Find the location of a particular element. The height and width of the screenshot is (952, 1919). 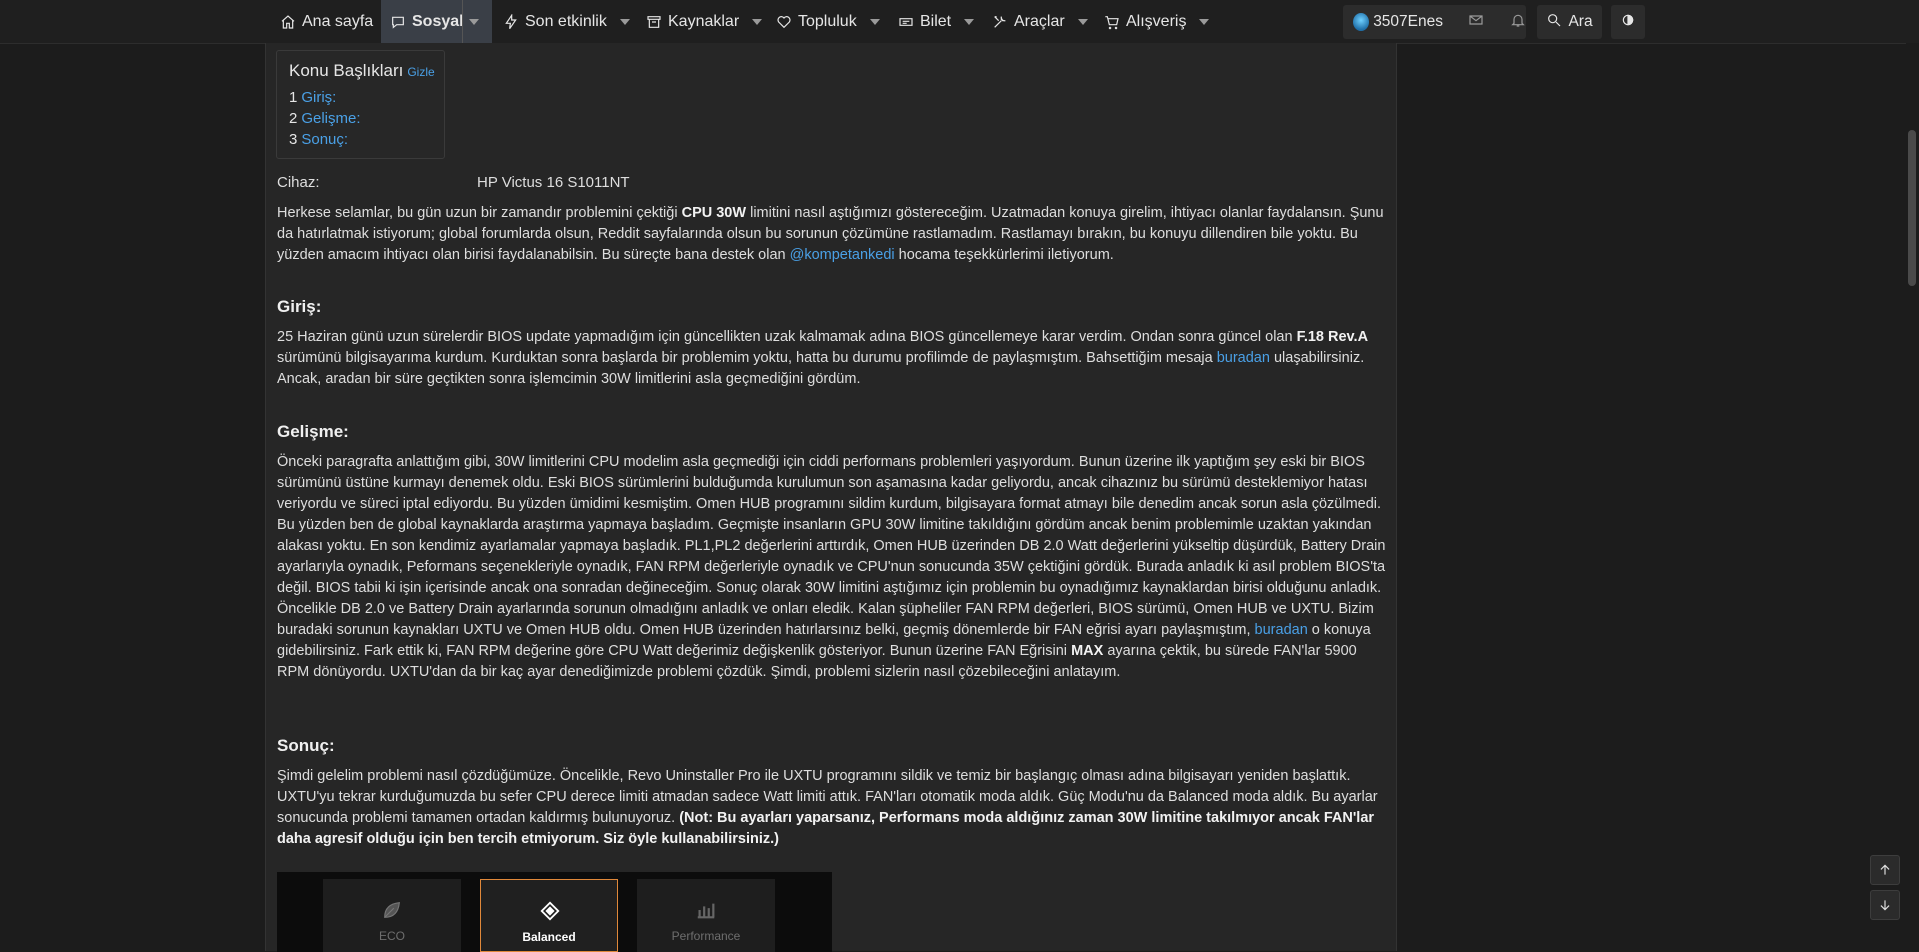

toc-entry-1: 1 Giriş: is located at coordinates (312, 97).